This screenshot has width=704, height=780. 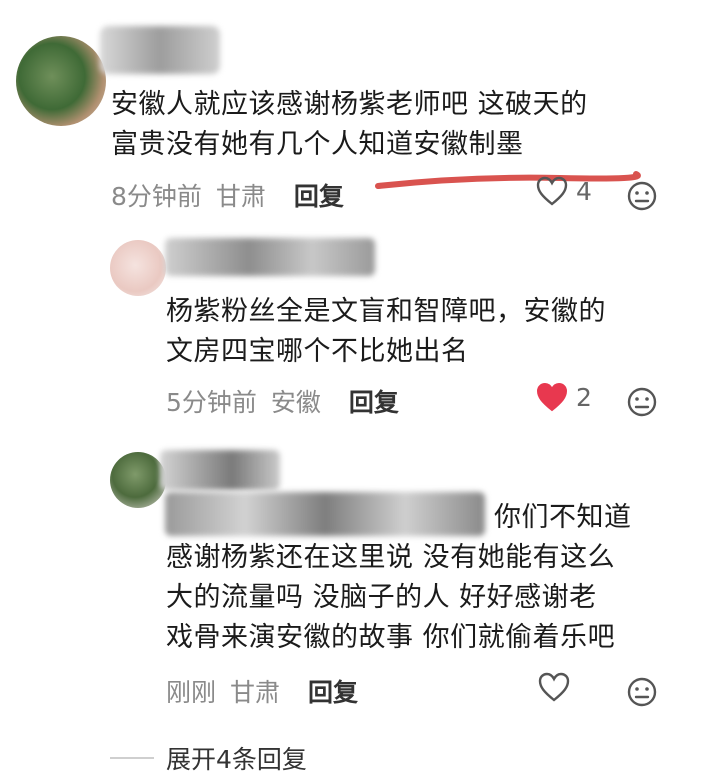 I want to click on comment-text-line: 感谢杨紫还在这里说 没有她能有这么, so click(x=391, y=557).